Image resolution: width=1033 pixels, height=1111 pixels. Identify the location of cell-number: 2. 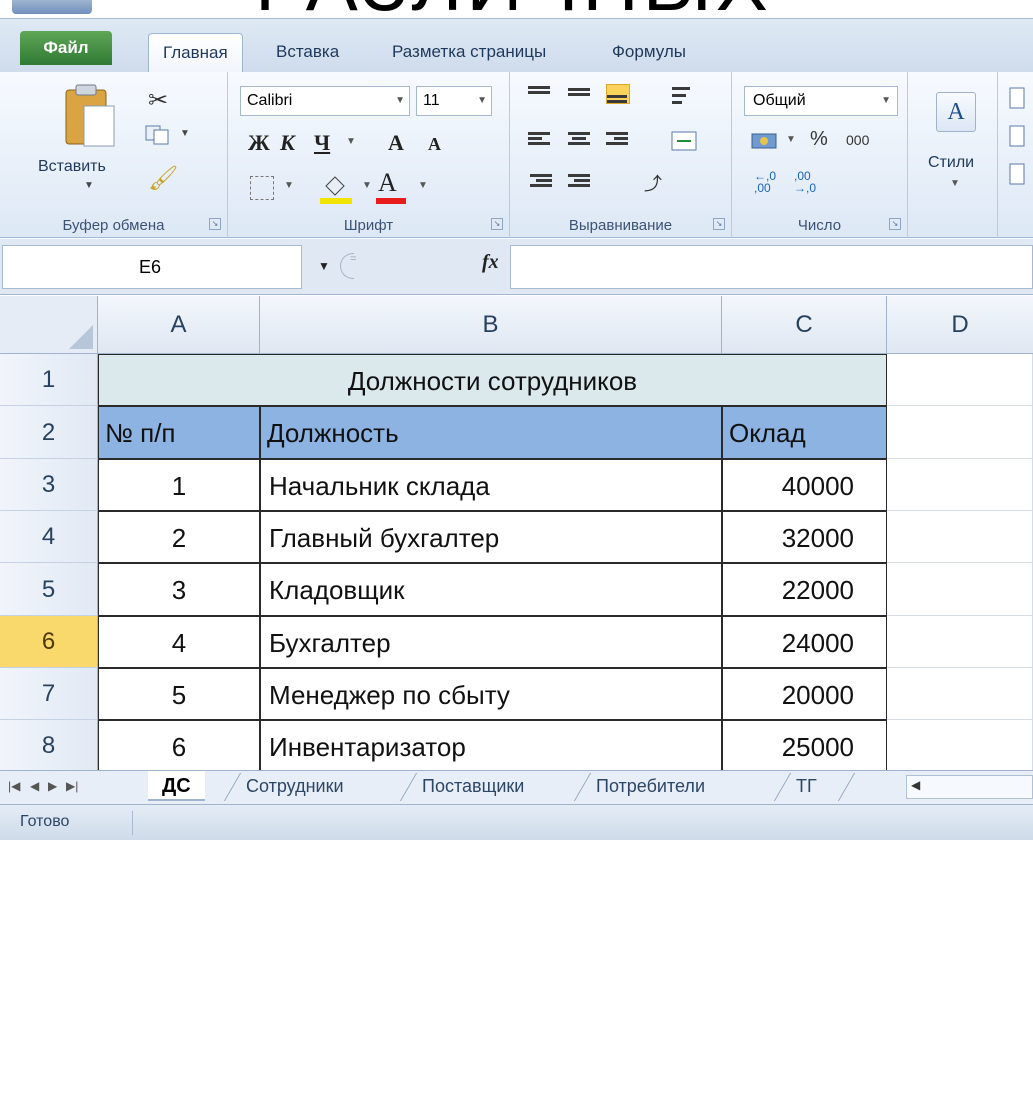
(179, 537).